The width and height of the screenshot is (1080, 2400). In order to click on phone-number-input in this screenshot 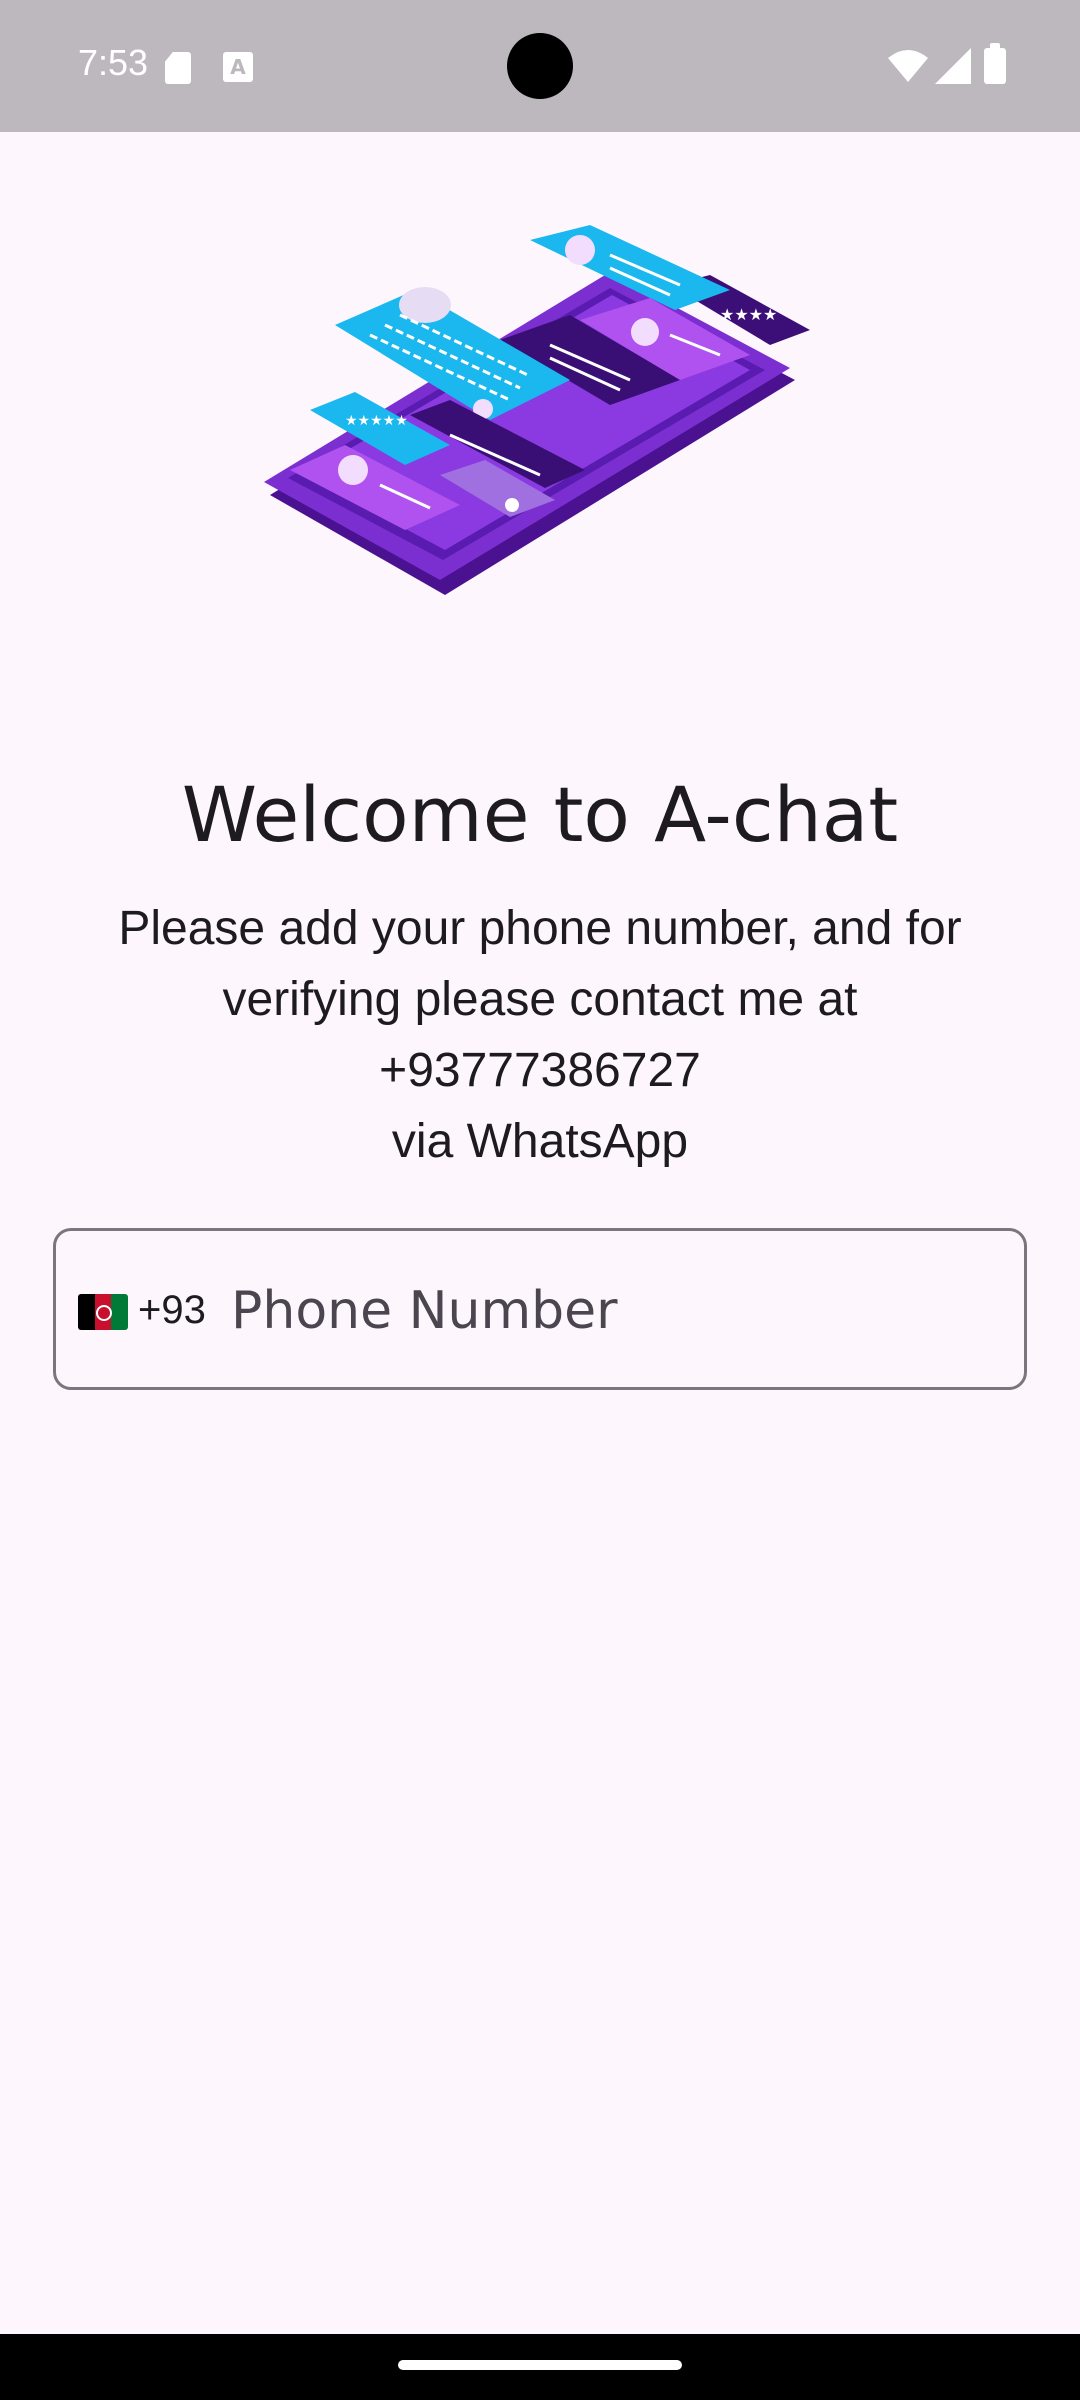, I will do `click(621, 1311)`.